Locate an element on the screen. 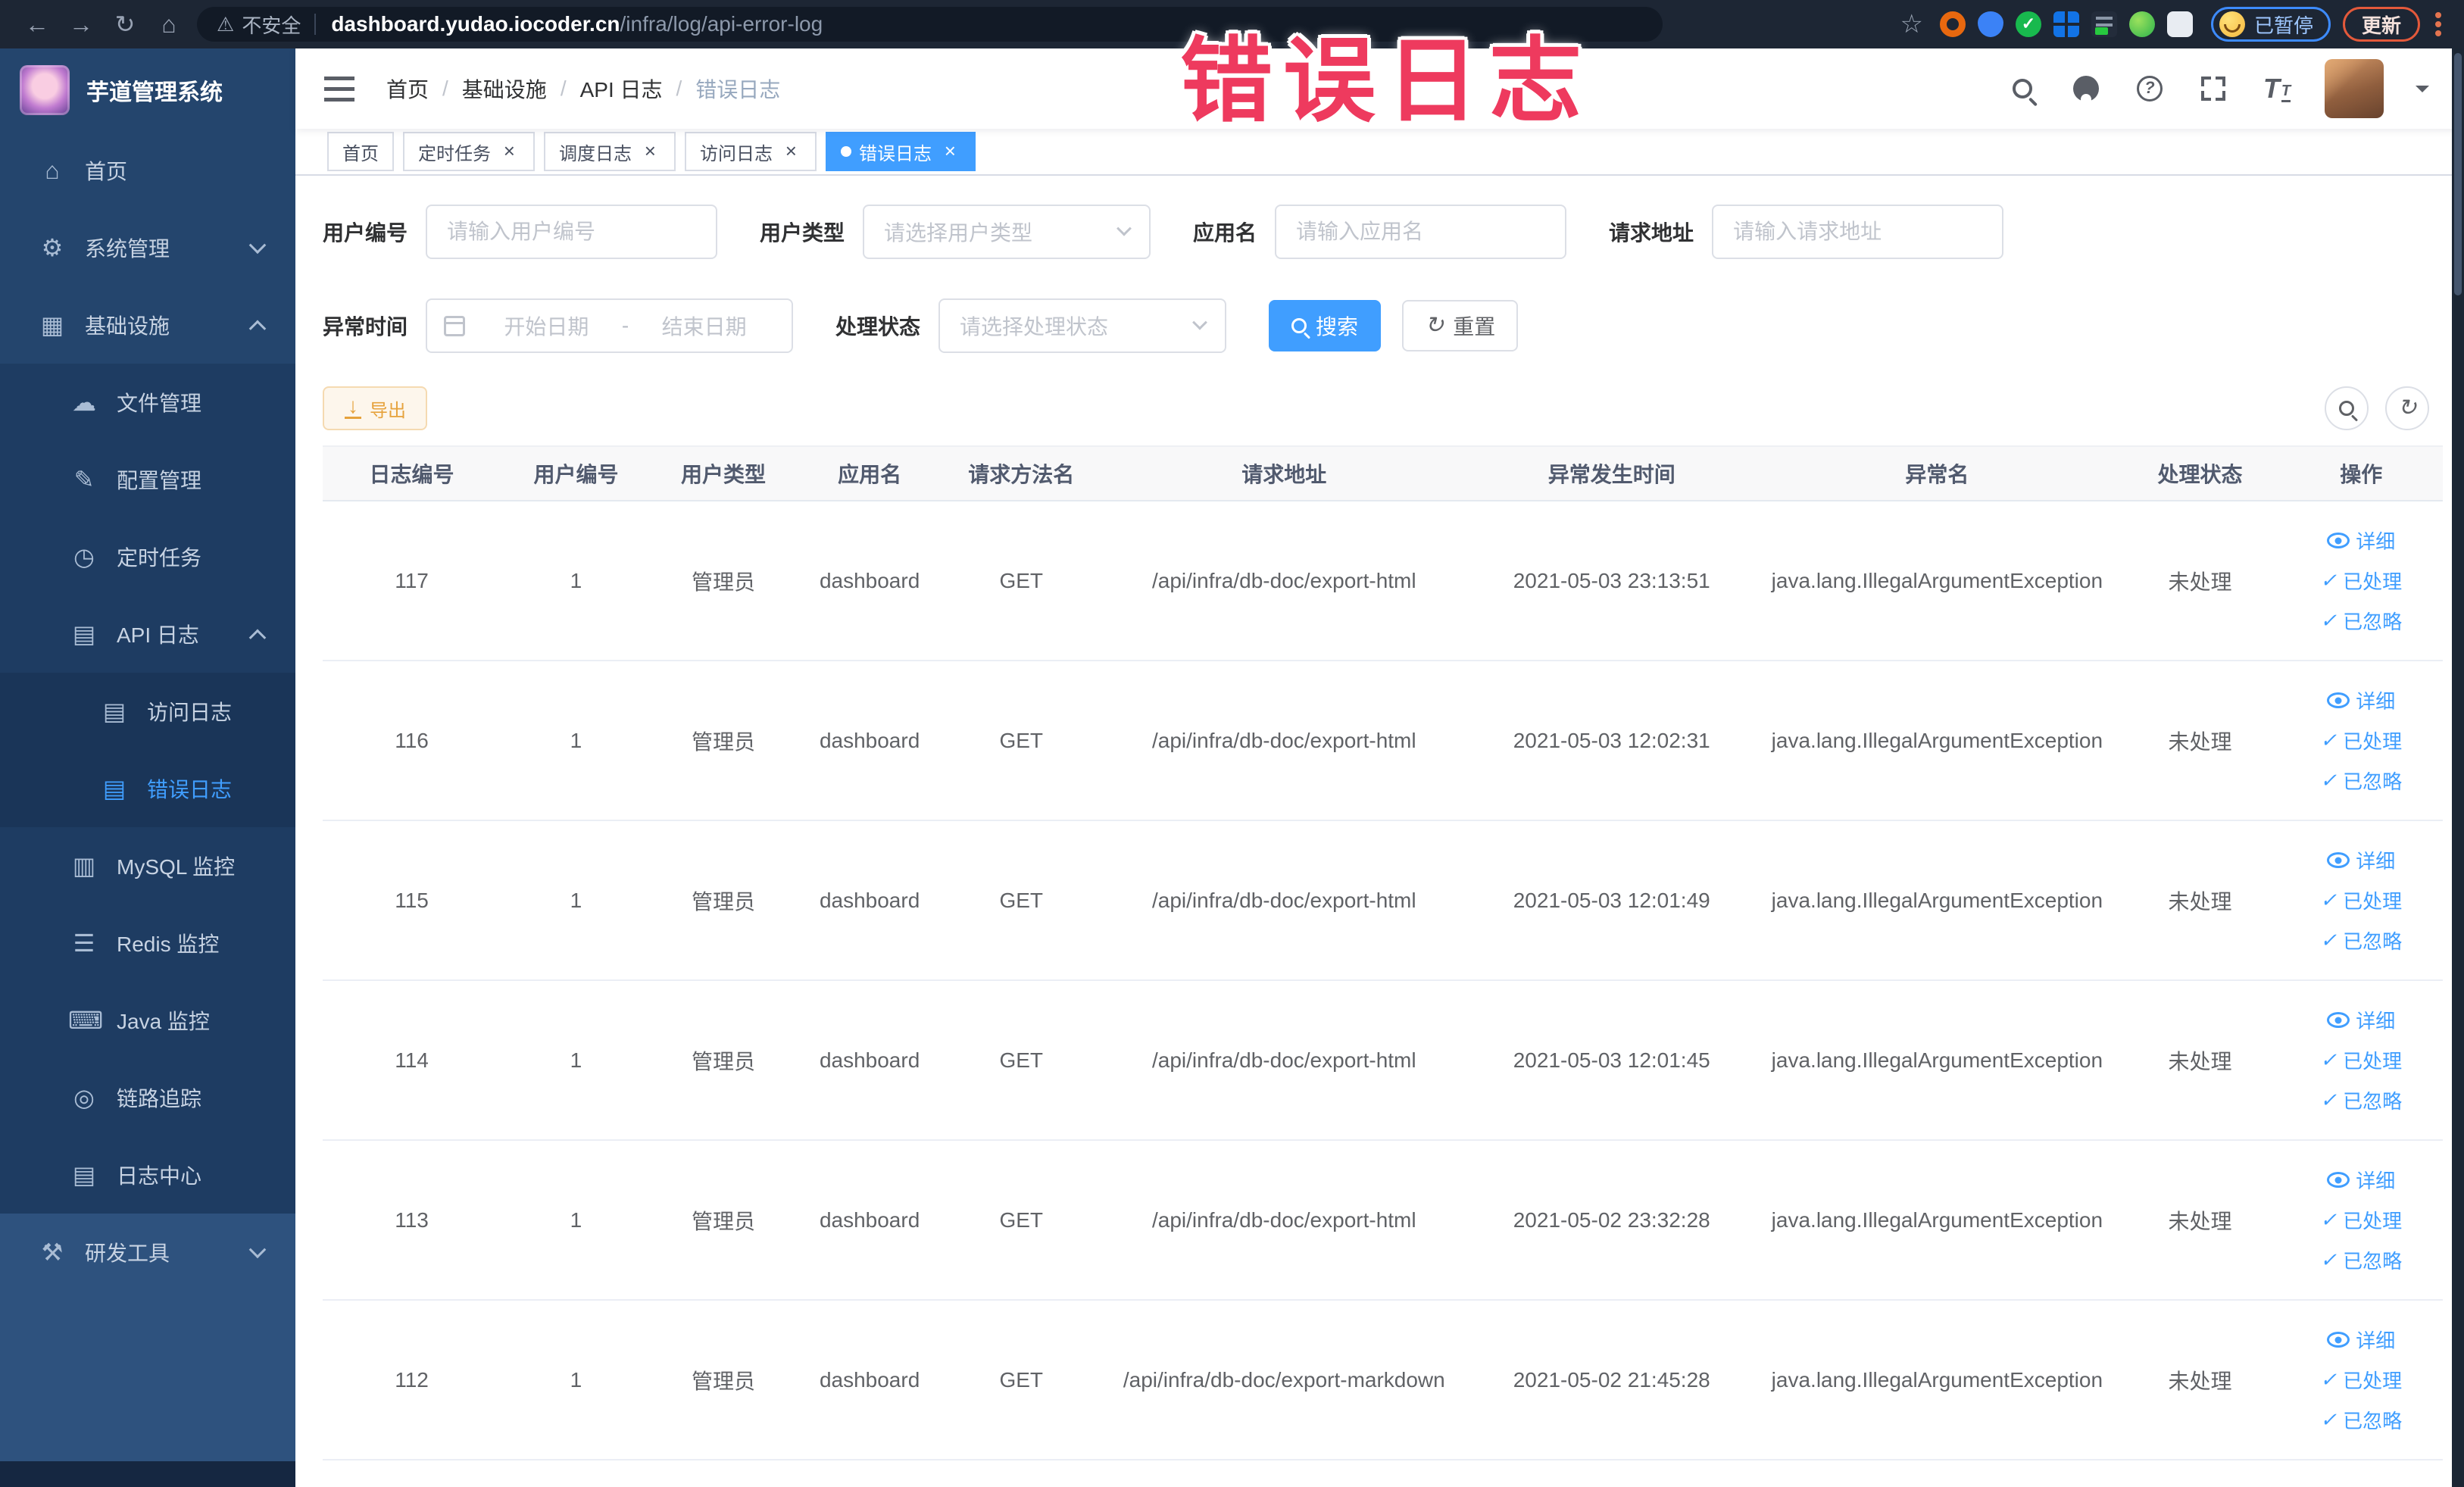  toggle-search-button is located at coordinates (2347, 408).